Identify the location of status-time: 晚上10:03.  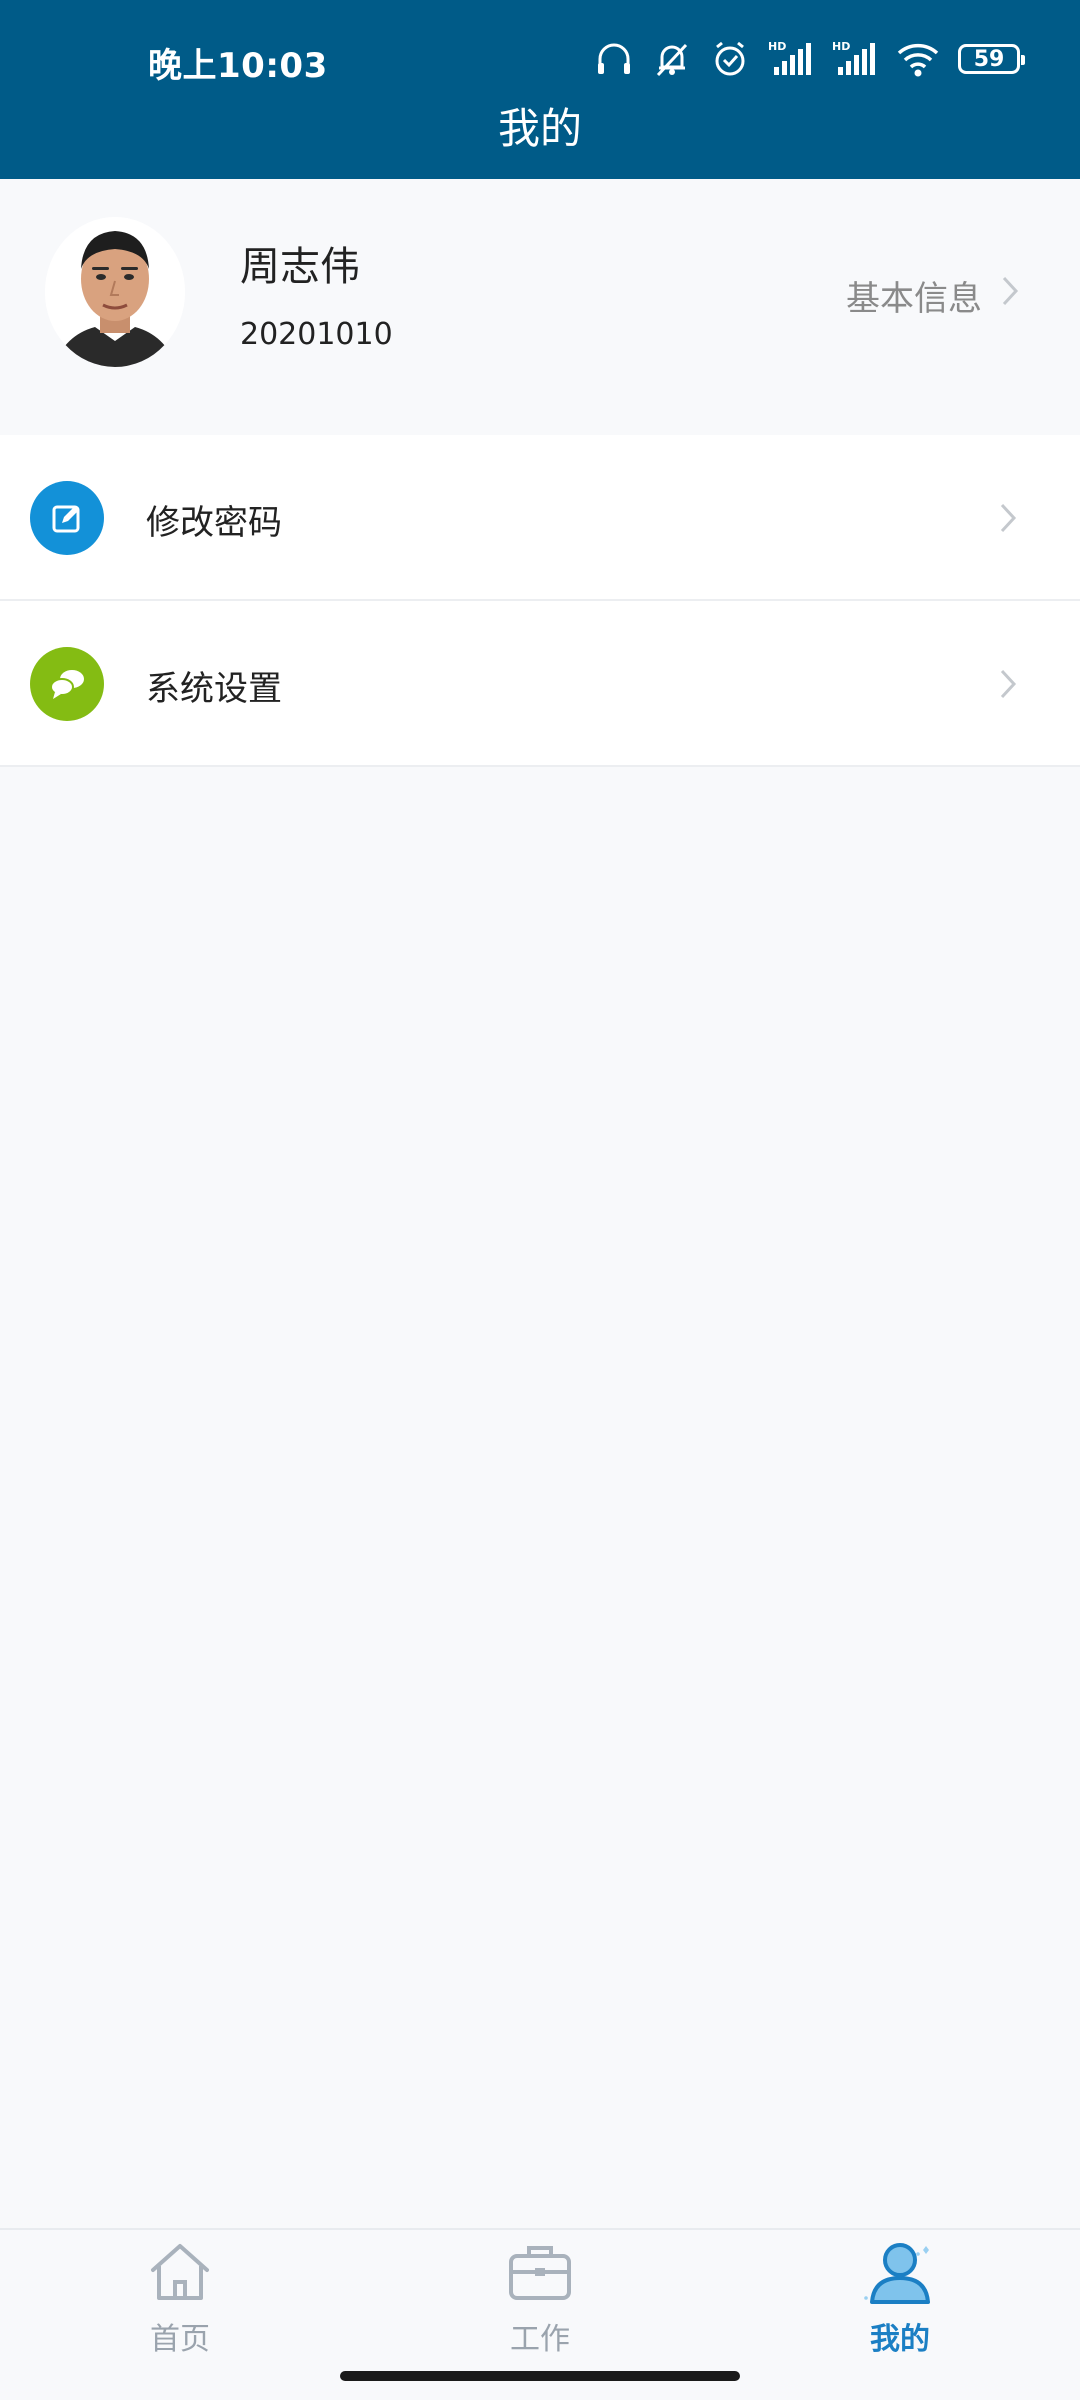
(238, 66).